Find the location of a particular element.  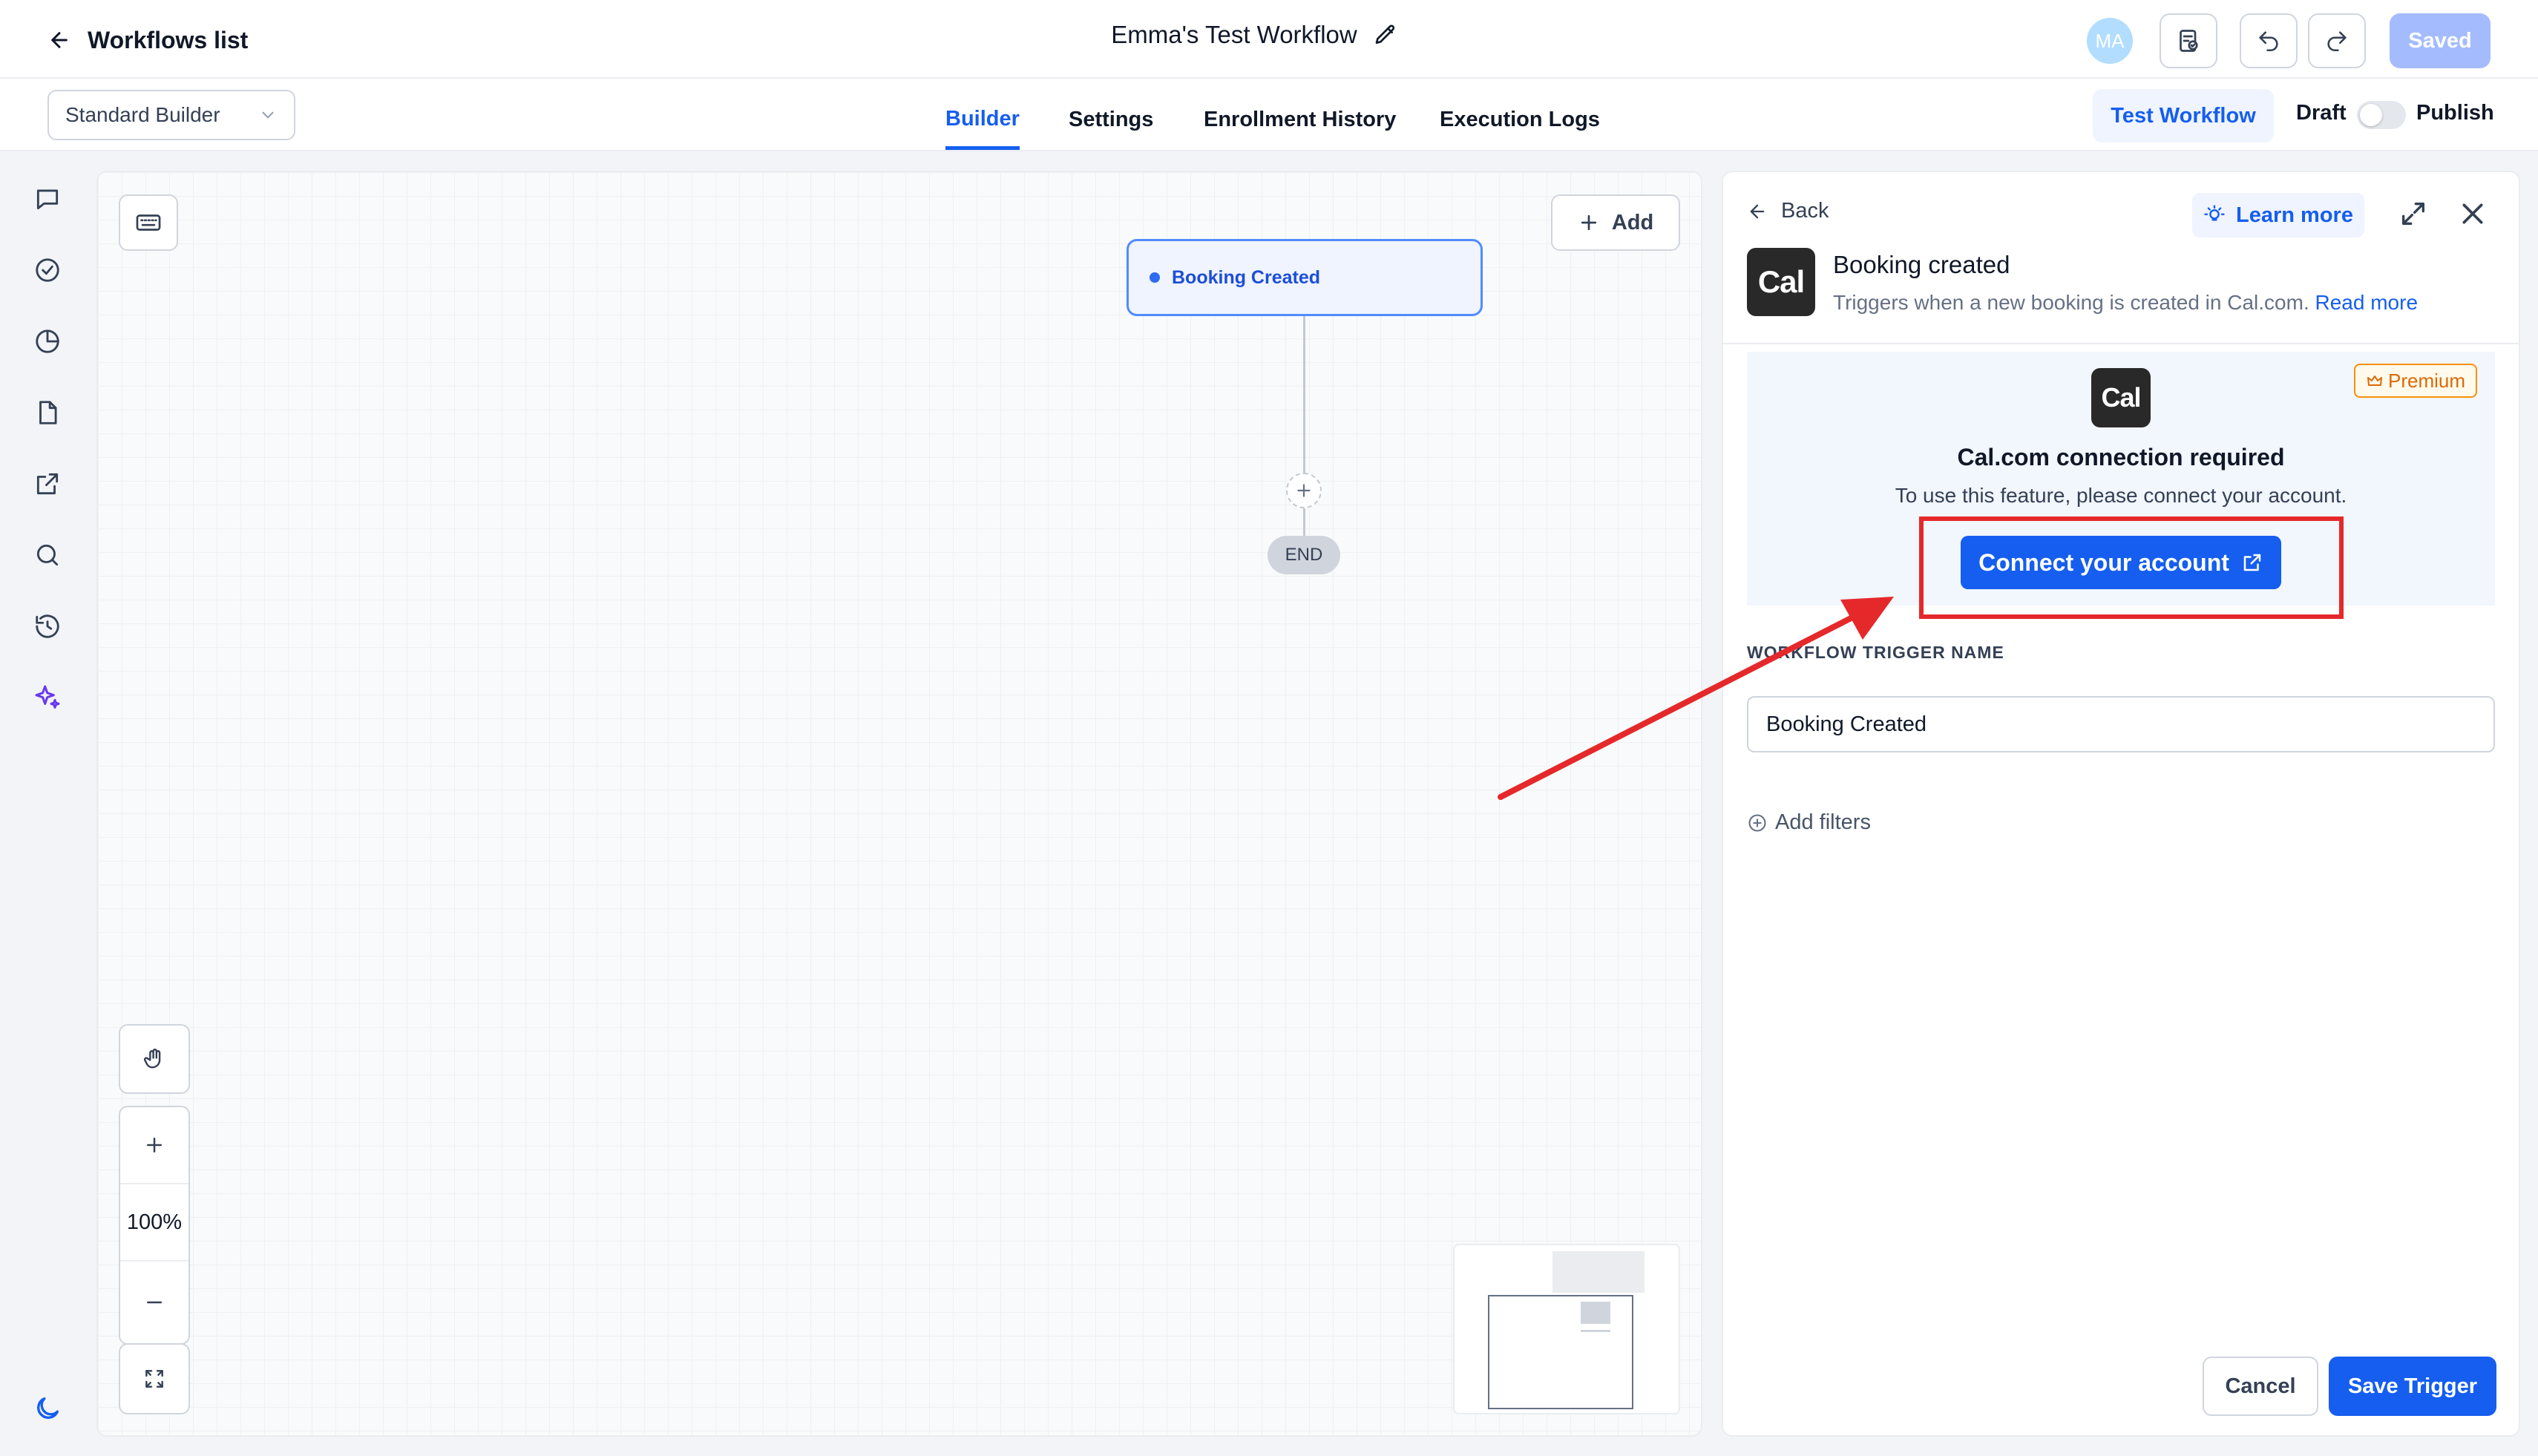

zoom-controls: 100% is located at coordinates (154, 1226).